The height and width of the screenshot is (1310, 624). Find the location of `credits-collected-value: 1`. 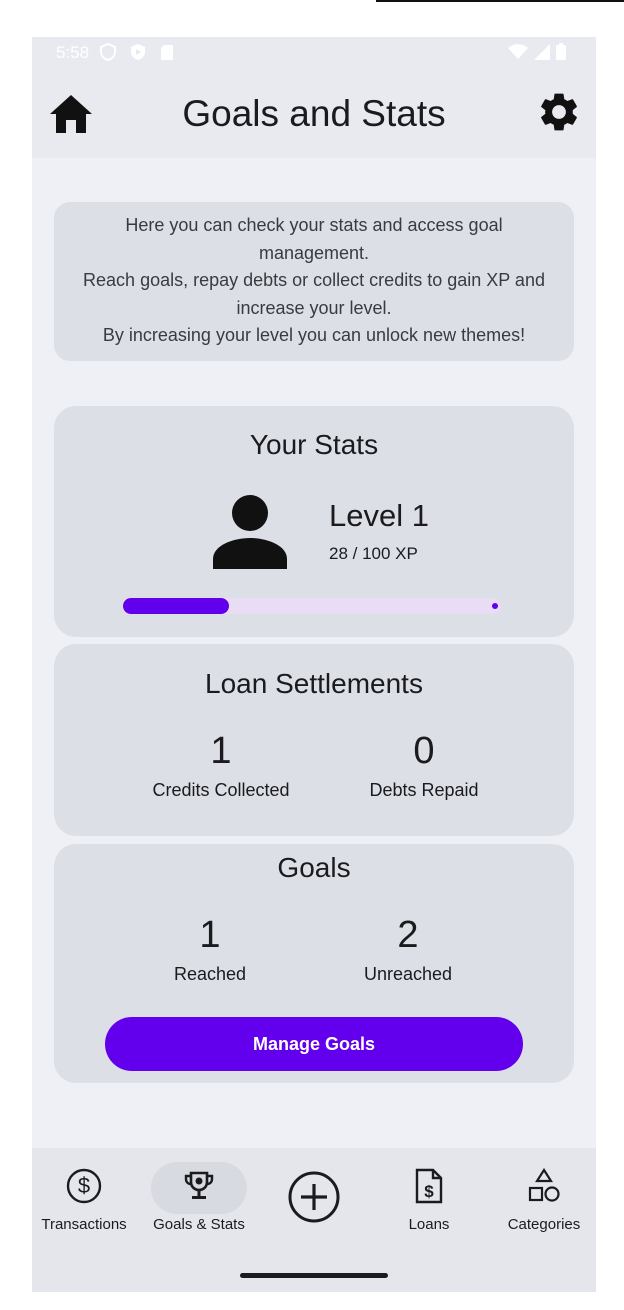

credits-collected-value: 1 is located at coordinates (221, 751).